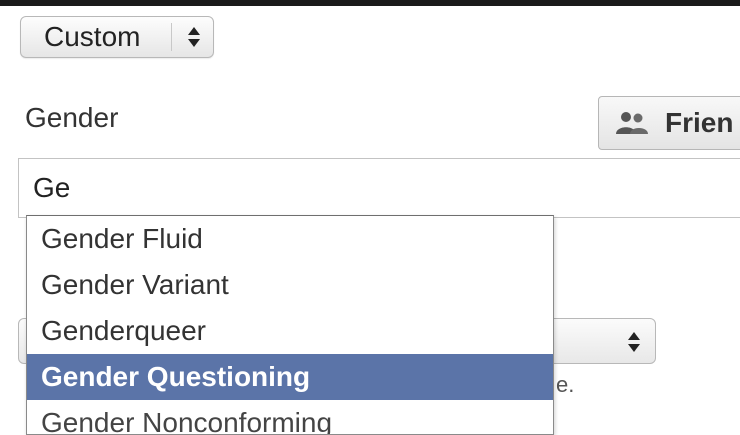  What do you see at coordinates (290, 377) in the screenshot?
I see `suggestion-item-gender-questioning: Gender Questioning` at bounding box center [290, 377].